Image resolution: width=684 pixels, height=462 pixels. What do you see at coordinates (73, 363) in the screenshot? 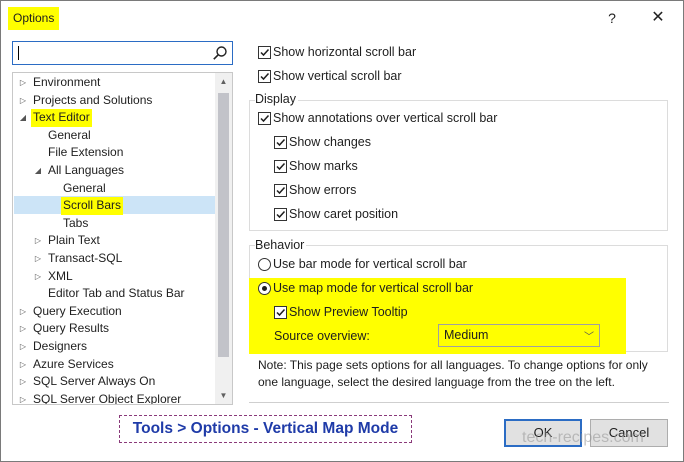
I see `tree-item-label: Azure Services` at bounding box center [73, 363].